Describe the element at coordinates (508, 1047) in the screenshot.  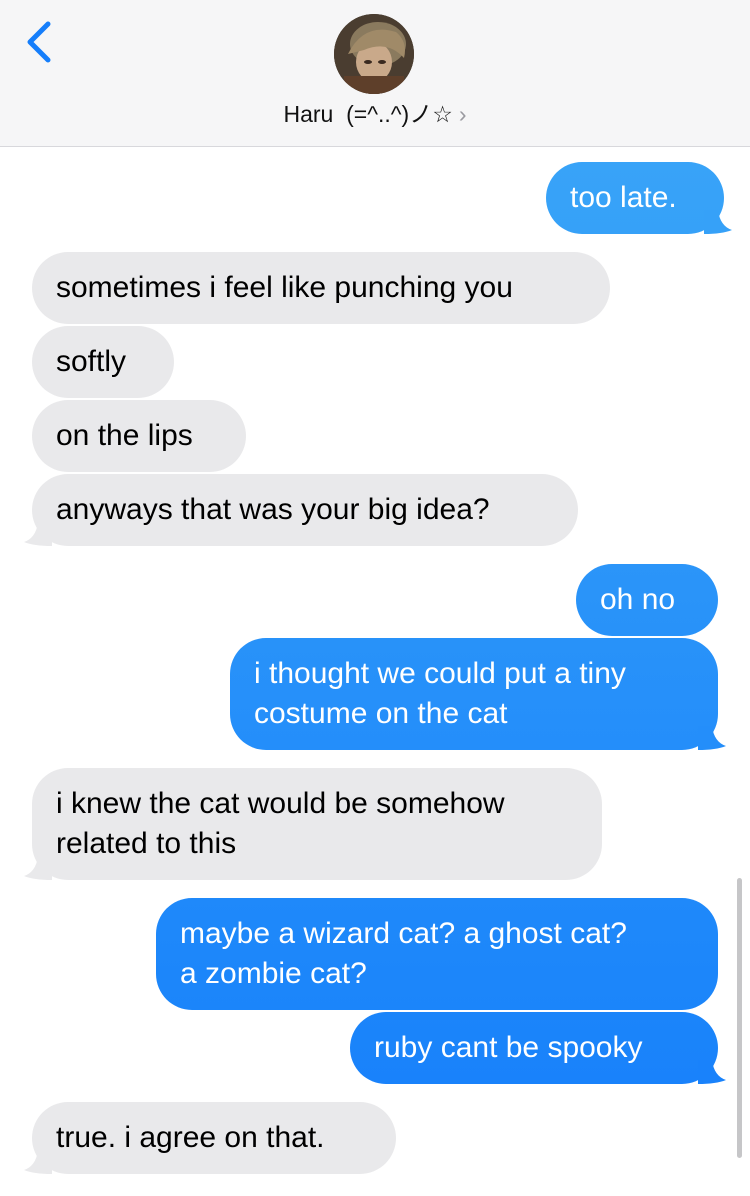
I see `message-text-line: ruby cant be spooky` at that location.